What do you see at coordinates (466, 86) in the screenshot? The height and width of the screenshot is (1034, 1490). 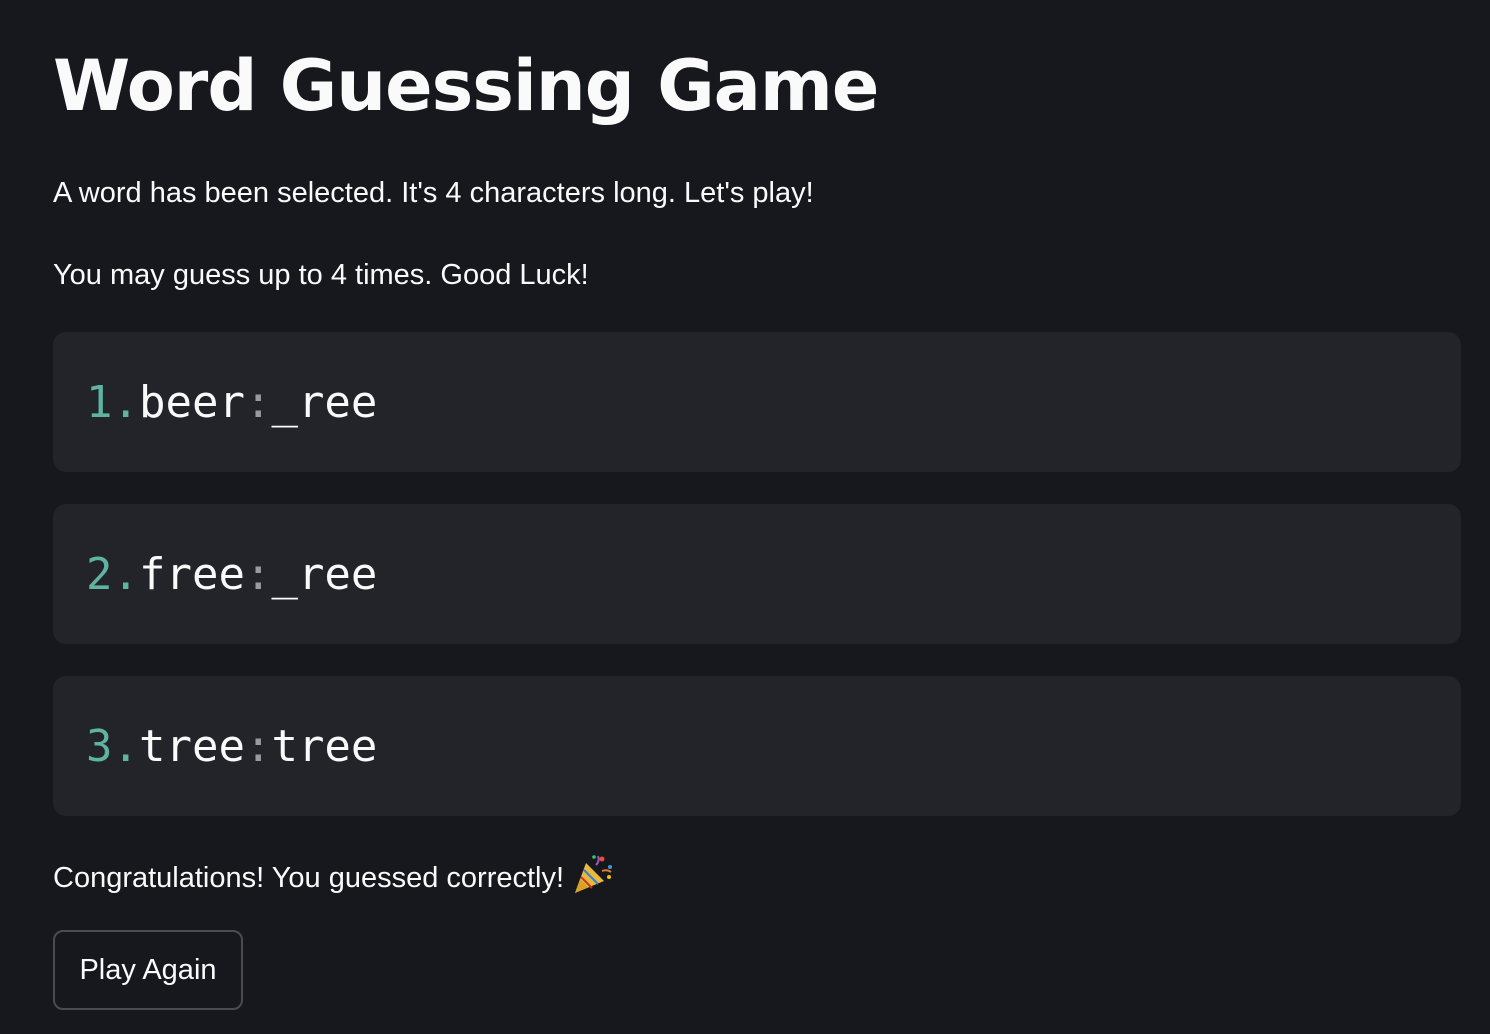 I see `page-title: Word Guessing Game` at bounding box center [466, 86].